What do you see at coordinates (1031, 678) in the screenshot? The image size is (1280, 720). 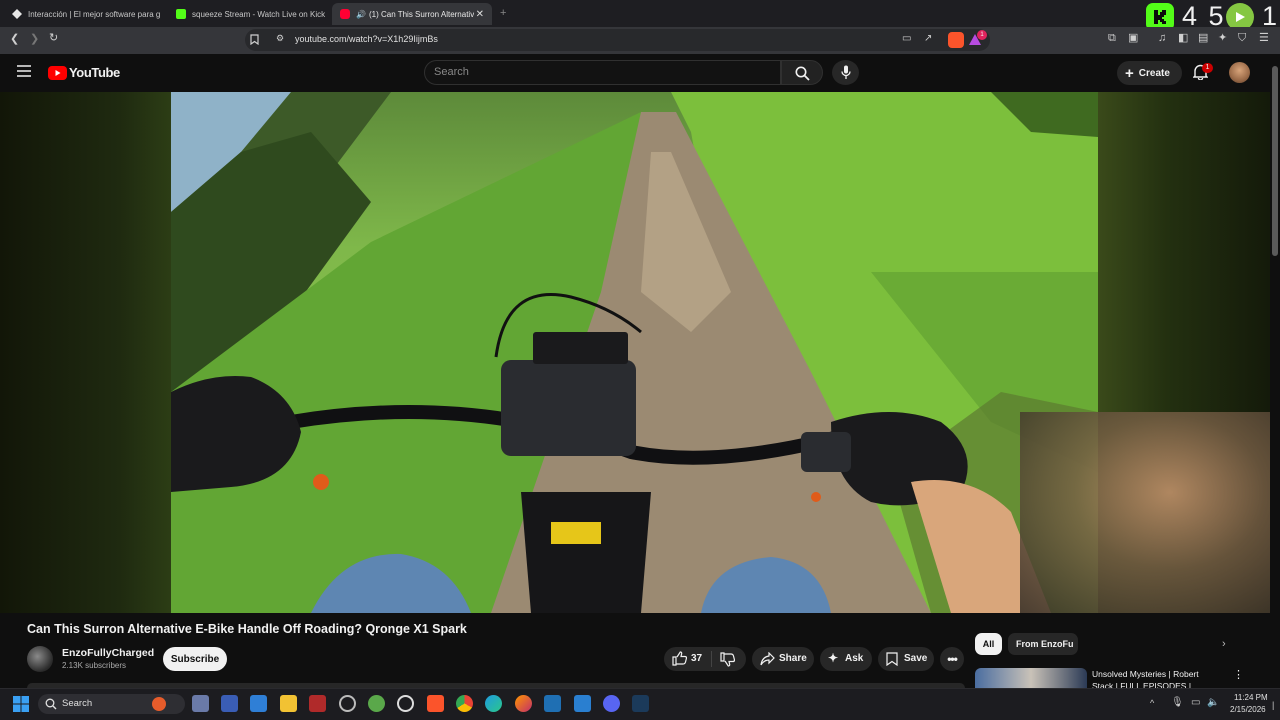 I see `recommendation-thumbnail` at bounding box center [1031, 678].